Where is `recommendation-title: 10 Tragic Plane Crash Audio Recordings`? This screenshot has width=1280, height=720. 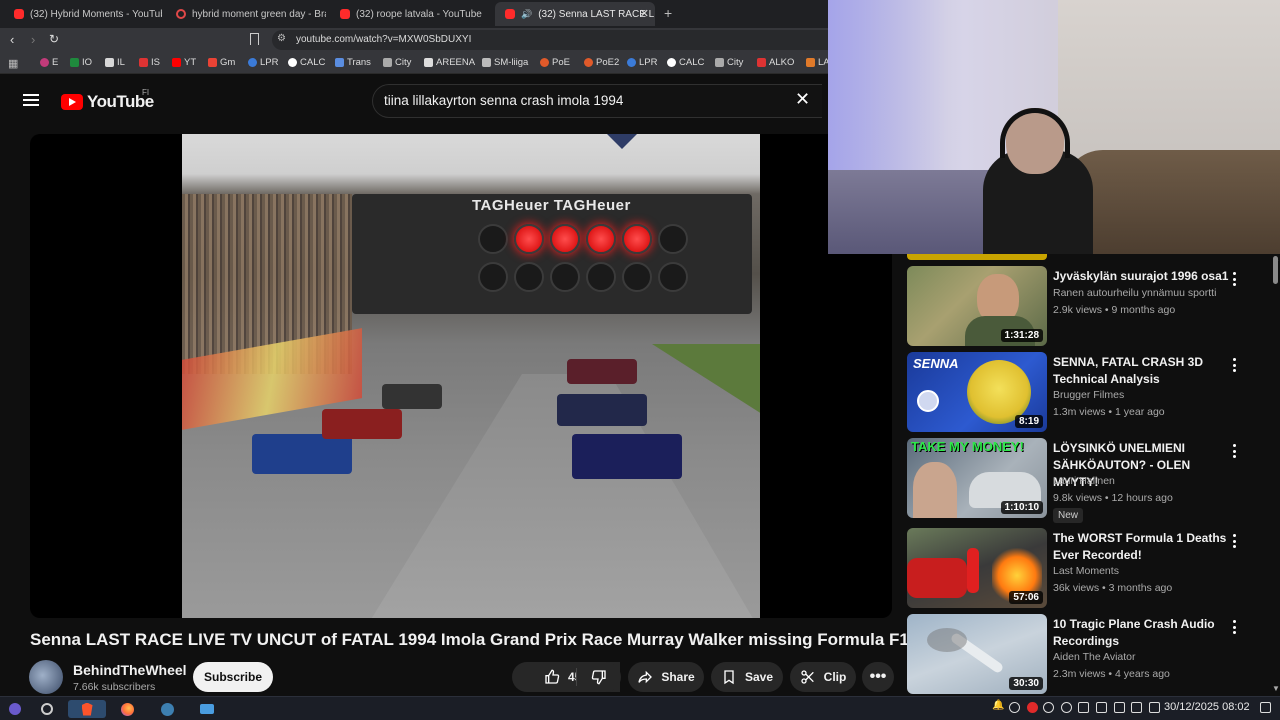
recommendation-title: 10 Tragic Plane Crash Audio Recordings is located at coordinates (1143, 633).